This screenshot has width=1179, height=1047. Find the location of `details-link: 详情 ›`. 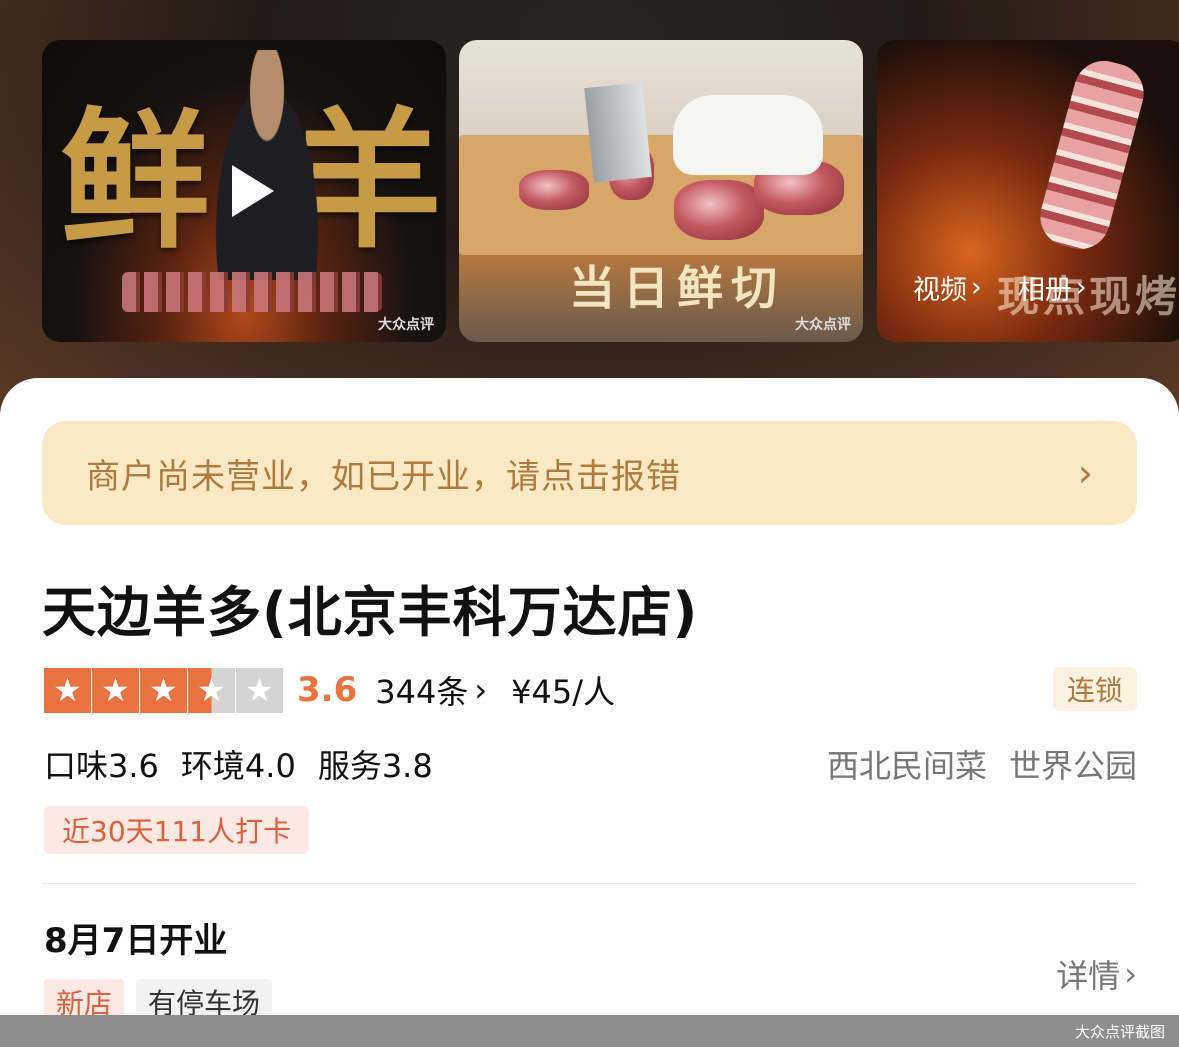

details-link: 详情 › is located at coordinates (1096, 974).